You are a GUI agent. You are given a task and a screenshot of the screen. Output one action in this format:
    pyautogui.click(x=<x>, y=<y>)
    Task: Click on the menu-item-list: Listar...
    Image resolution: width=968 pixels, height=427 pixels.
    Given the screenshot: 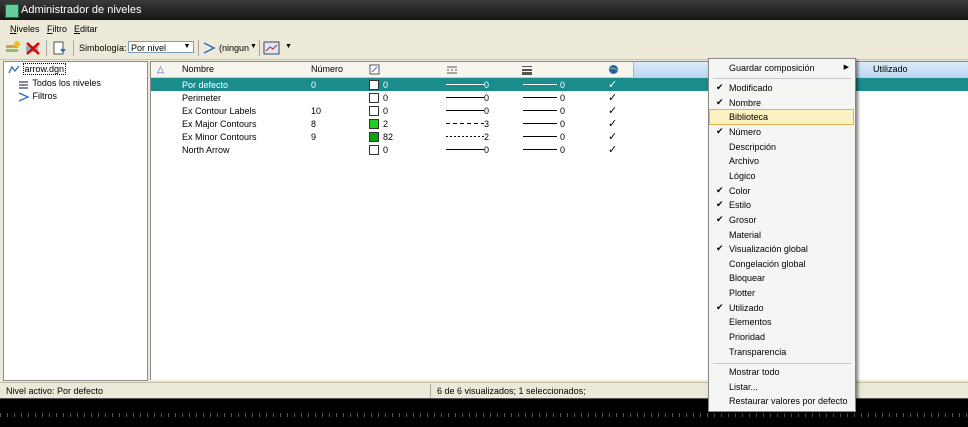 What is the action you would take?
    pyautogui.click(x=781, y=387)
    